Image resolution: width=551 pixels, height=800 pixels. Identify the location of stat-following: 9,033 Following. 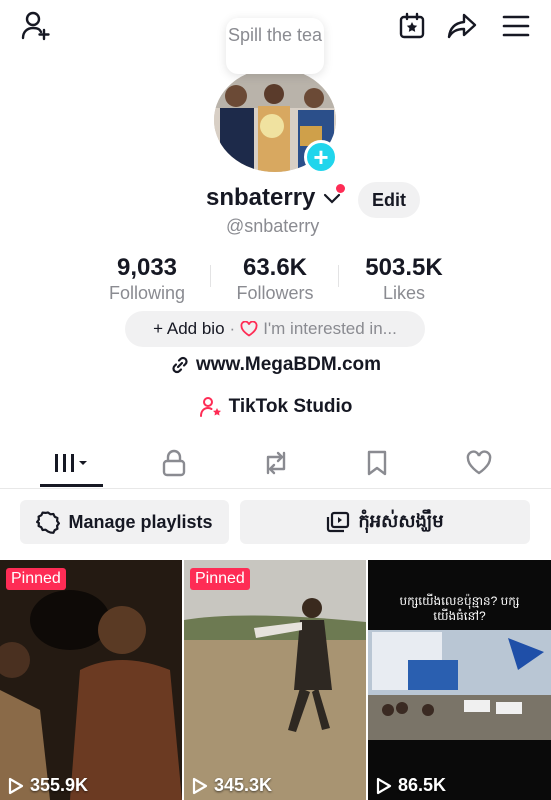
(147, 279).